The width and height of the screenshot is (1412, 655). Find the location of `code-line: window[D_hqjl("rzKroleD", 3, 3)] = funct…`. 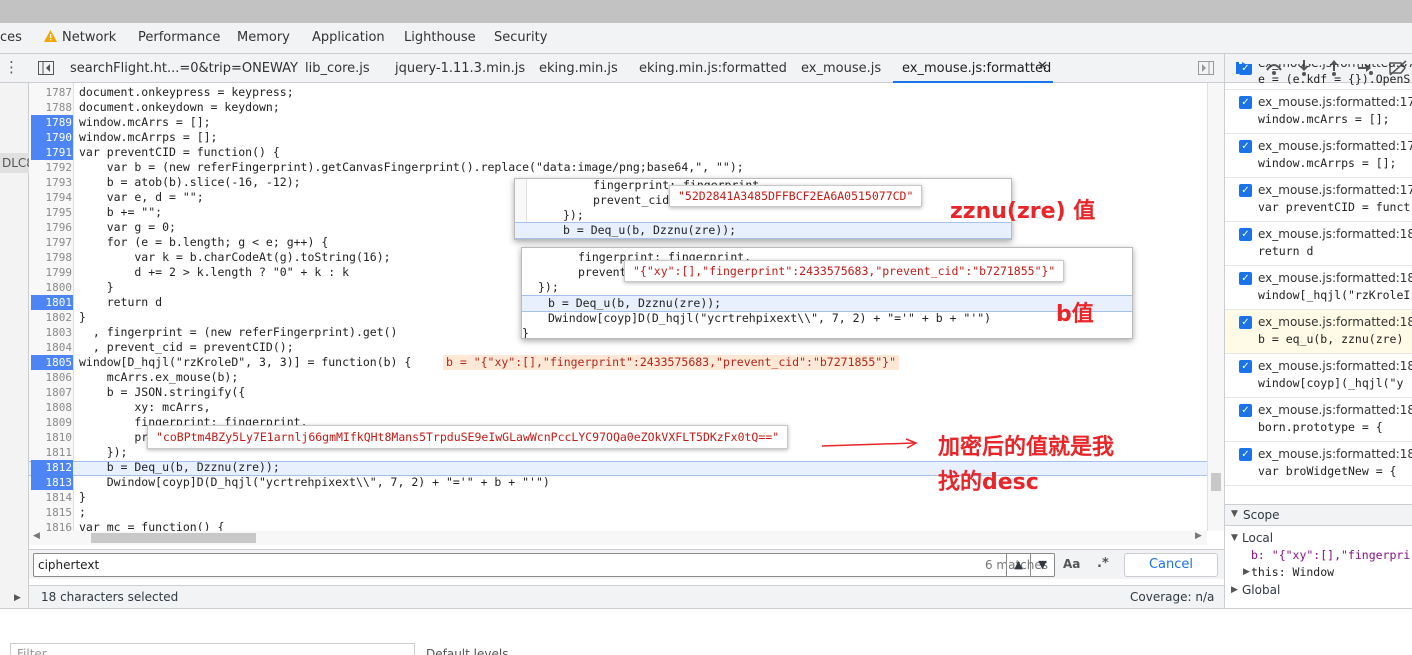

code-line: window[D_hqjl("rzKroleD", 3, 3)] = funct… is located at coordinates (245, 362).